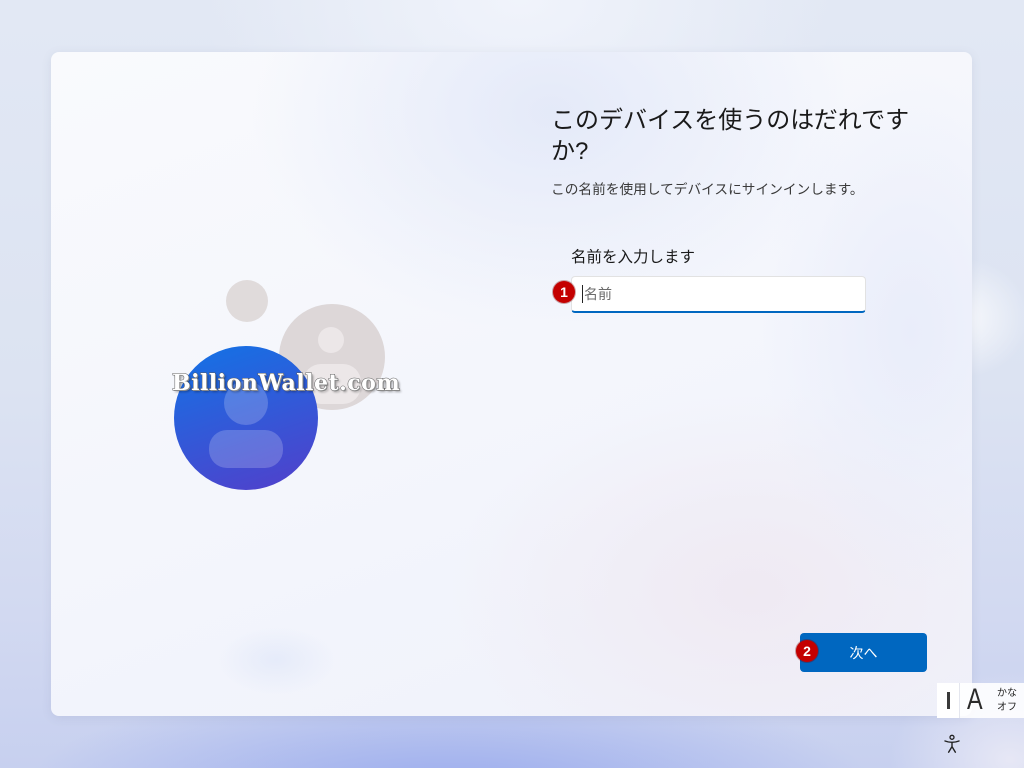 The height and width of the screenshot is (768, 1024). Describe the element at coordinates (1009, 701) in the screenshot. I see `ime-kana-status: かな オフ` at that location.